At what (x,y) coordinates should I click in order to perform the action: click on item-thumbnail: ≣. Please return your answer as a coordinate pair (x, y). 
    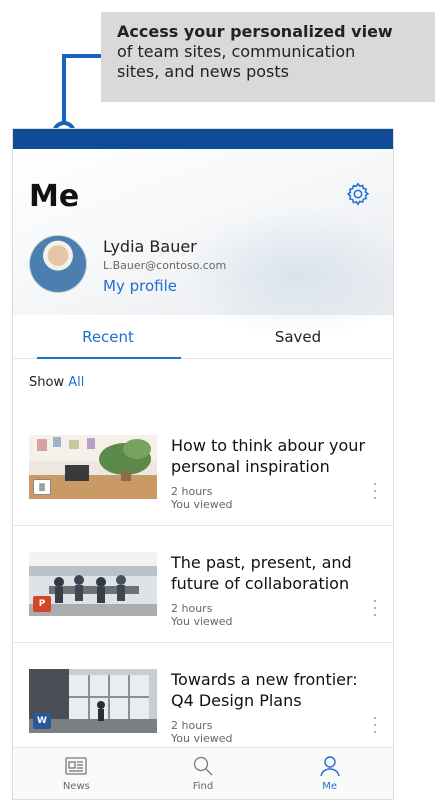
    Looking at the image, I should click on (93, 467).